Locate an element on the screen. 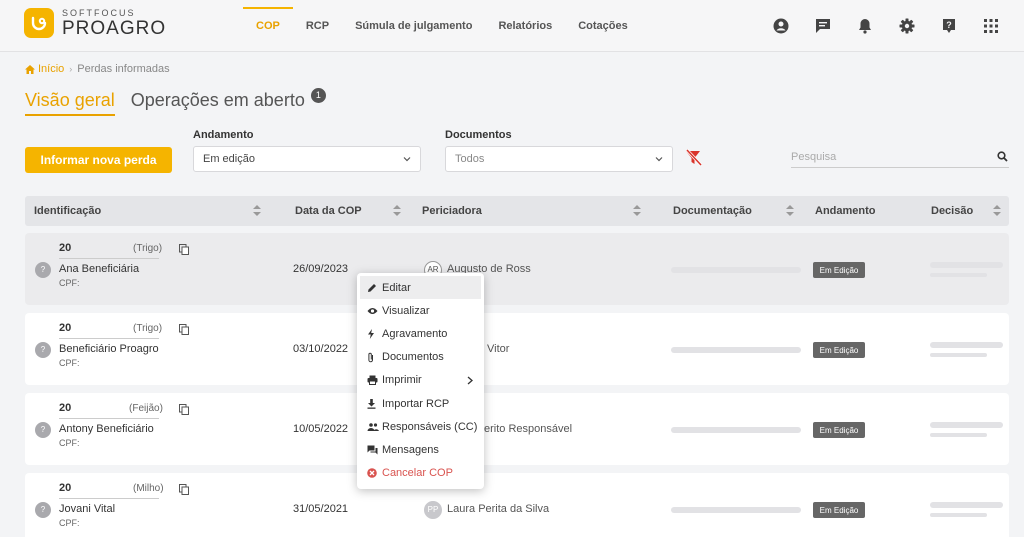  gear-icon is located at coordinates (907, 26).